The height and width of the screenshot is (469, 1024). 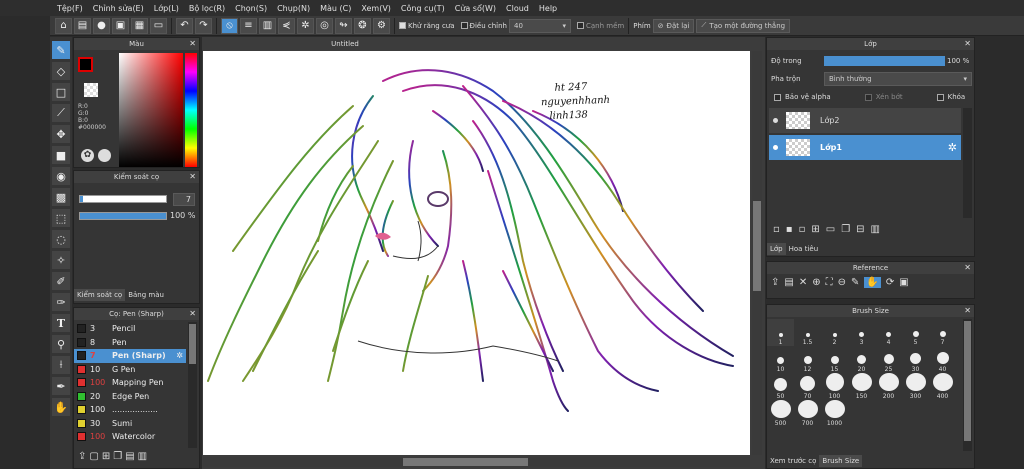 What do you see at coordinates (61, 260) in the screenshot?
I see `magic-wand-tool-icon: ✧` at bounding box center [61, 260].